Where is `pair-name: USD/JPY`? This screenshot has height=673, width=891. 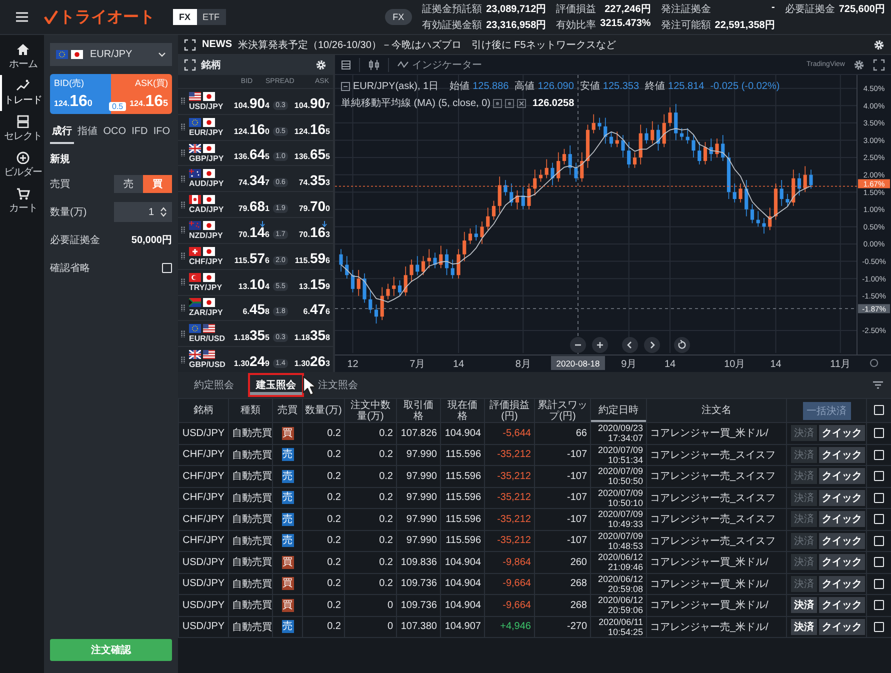 pair-name: USD/JPY is located at coordinates (206, 106).